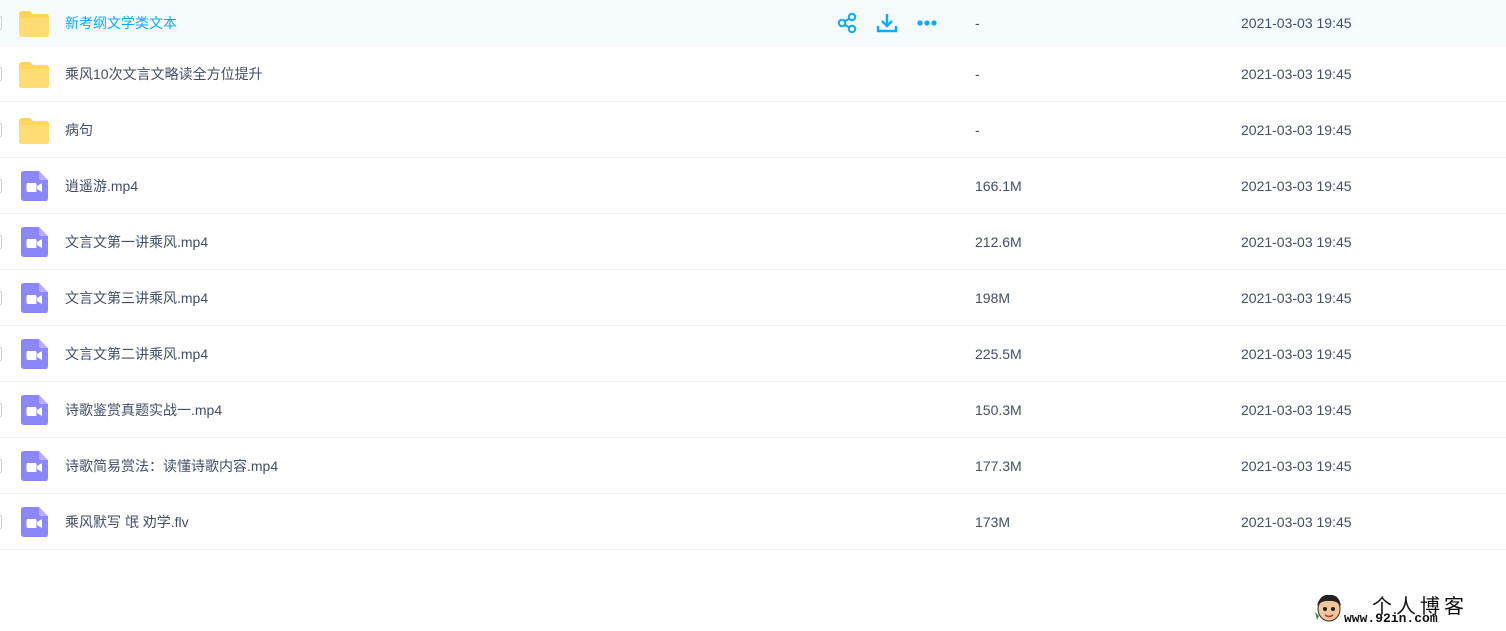 This screenshot has width=1506, height=631. What do you see at coordinates (143, 410) in the screenshot?
I see `file-name-link: 诗歌鉴赏真题实战一.mp4` at bounding box center [143, 410].